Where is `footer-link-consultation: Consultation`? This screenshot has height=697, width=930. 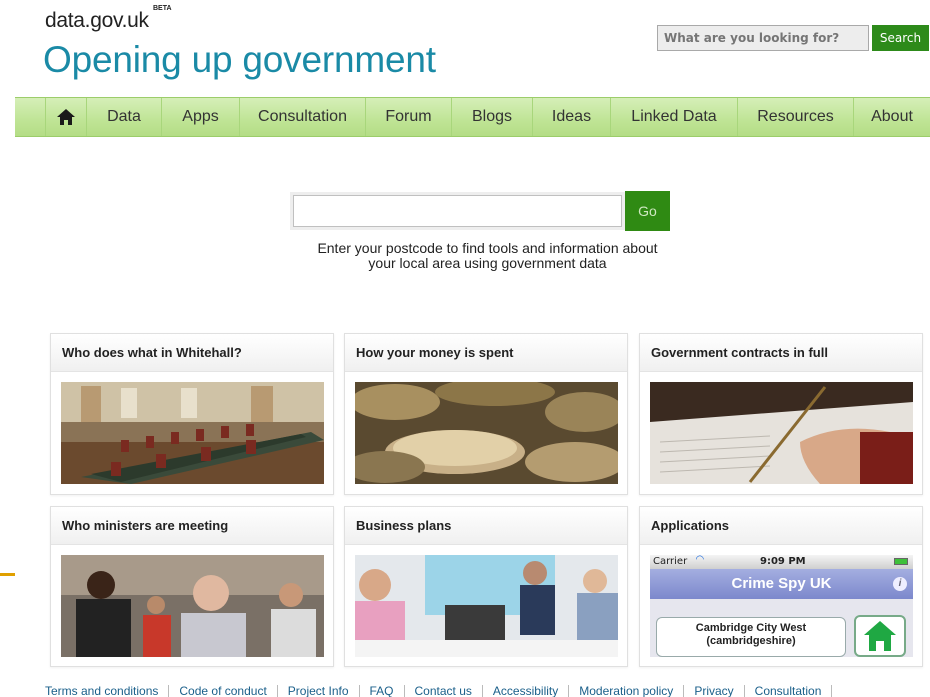
footer-link-consultation: Consultation is located at coordinates (789, 691).